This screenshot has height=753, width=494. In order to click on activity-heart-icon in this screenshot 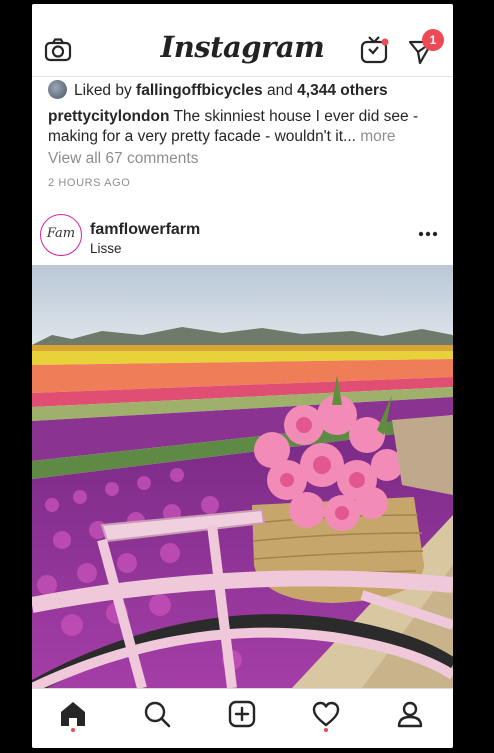, I will do `click(326, 714)`.